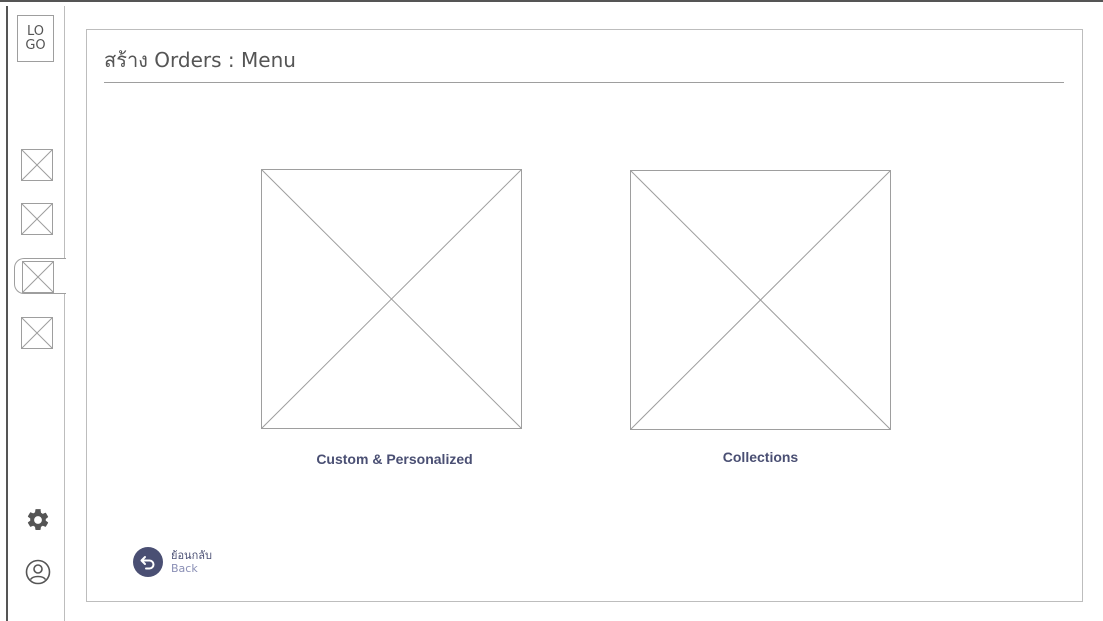  What do you see at coordinates (37, 313) in the screenshot?
I see `sidebar: LO GO` at bounding box center [37, 313].